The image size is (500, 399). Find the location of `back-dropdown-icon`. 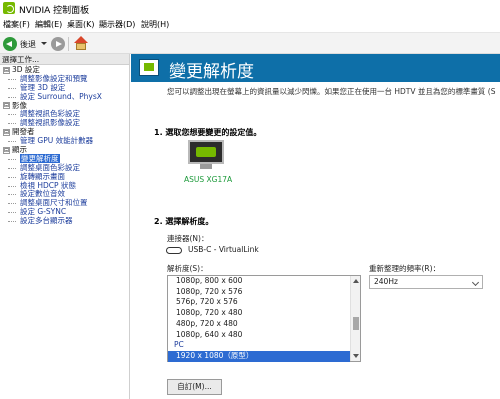

back-dropdown-icon is located at coordinates (44, 43).